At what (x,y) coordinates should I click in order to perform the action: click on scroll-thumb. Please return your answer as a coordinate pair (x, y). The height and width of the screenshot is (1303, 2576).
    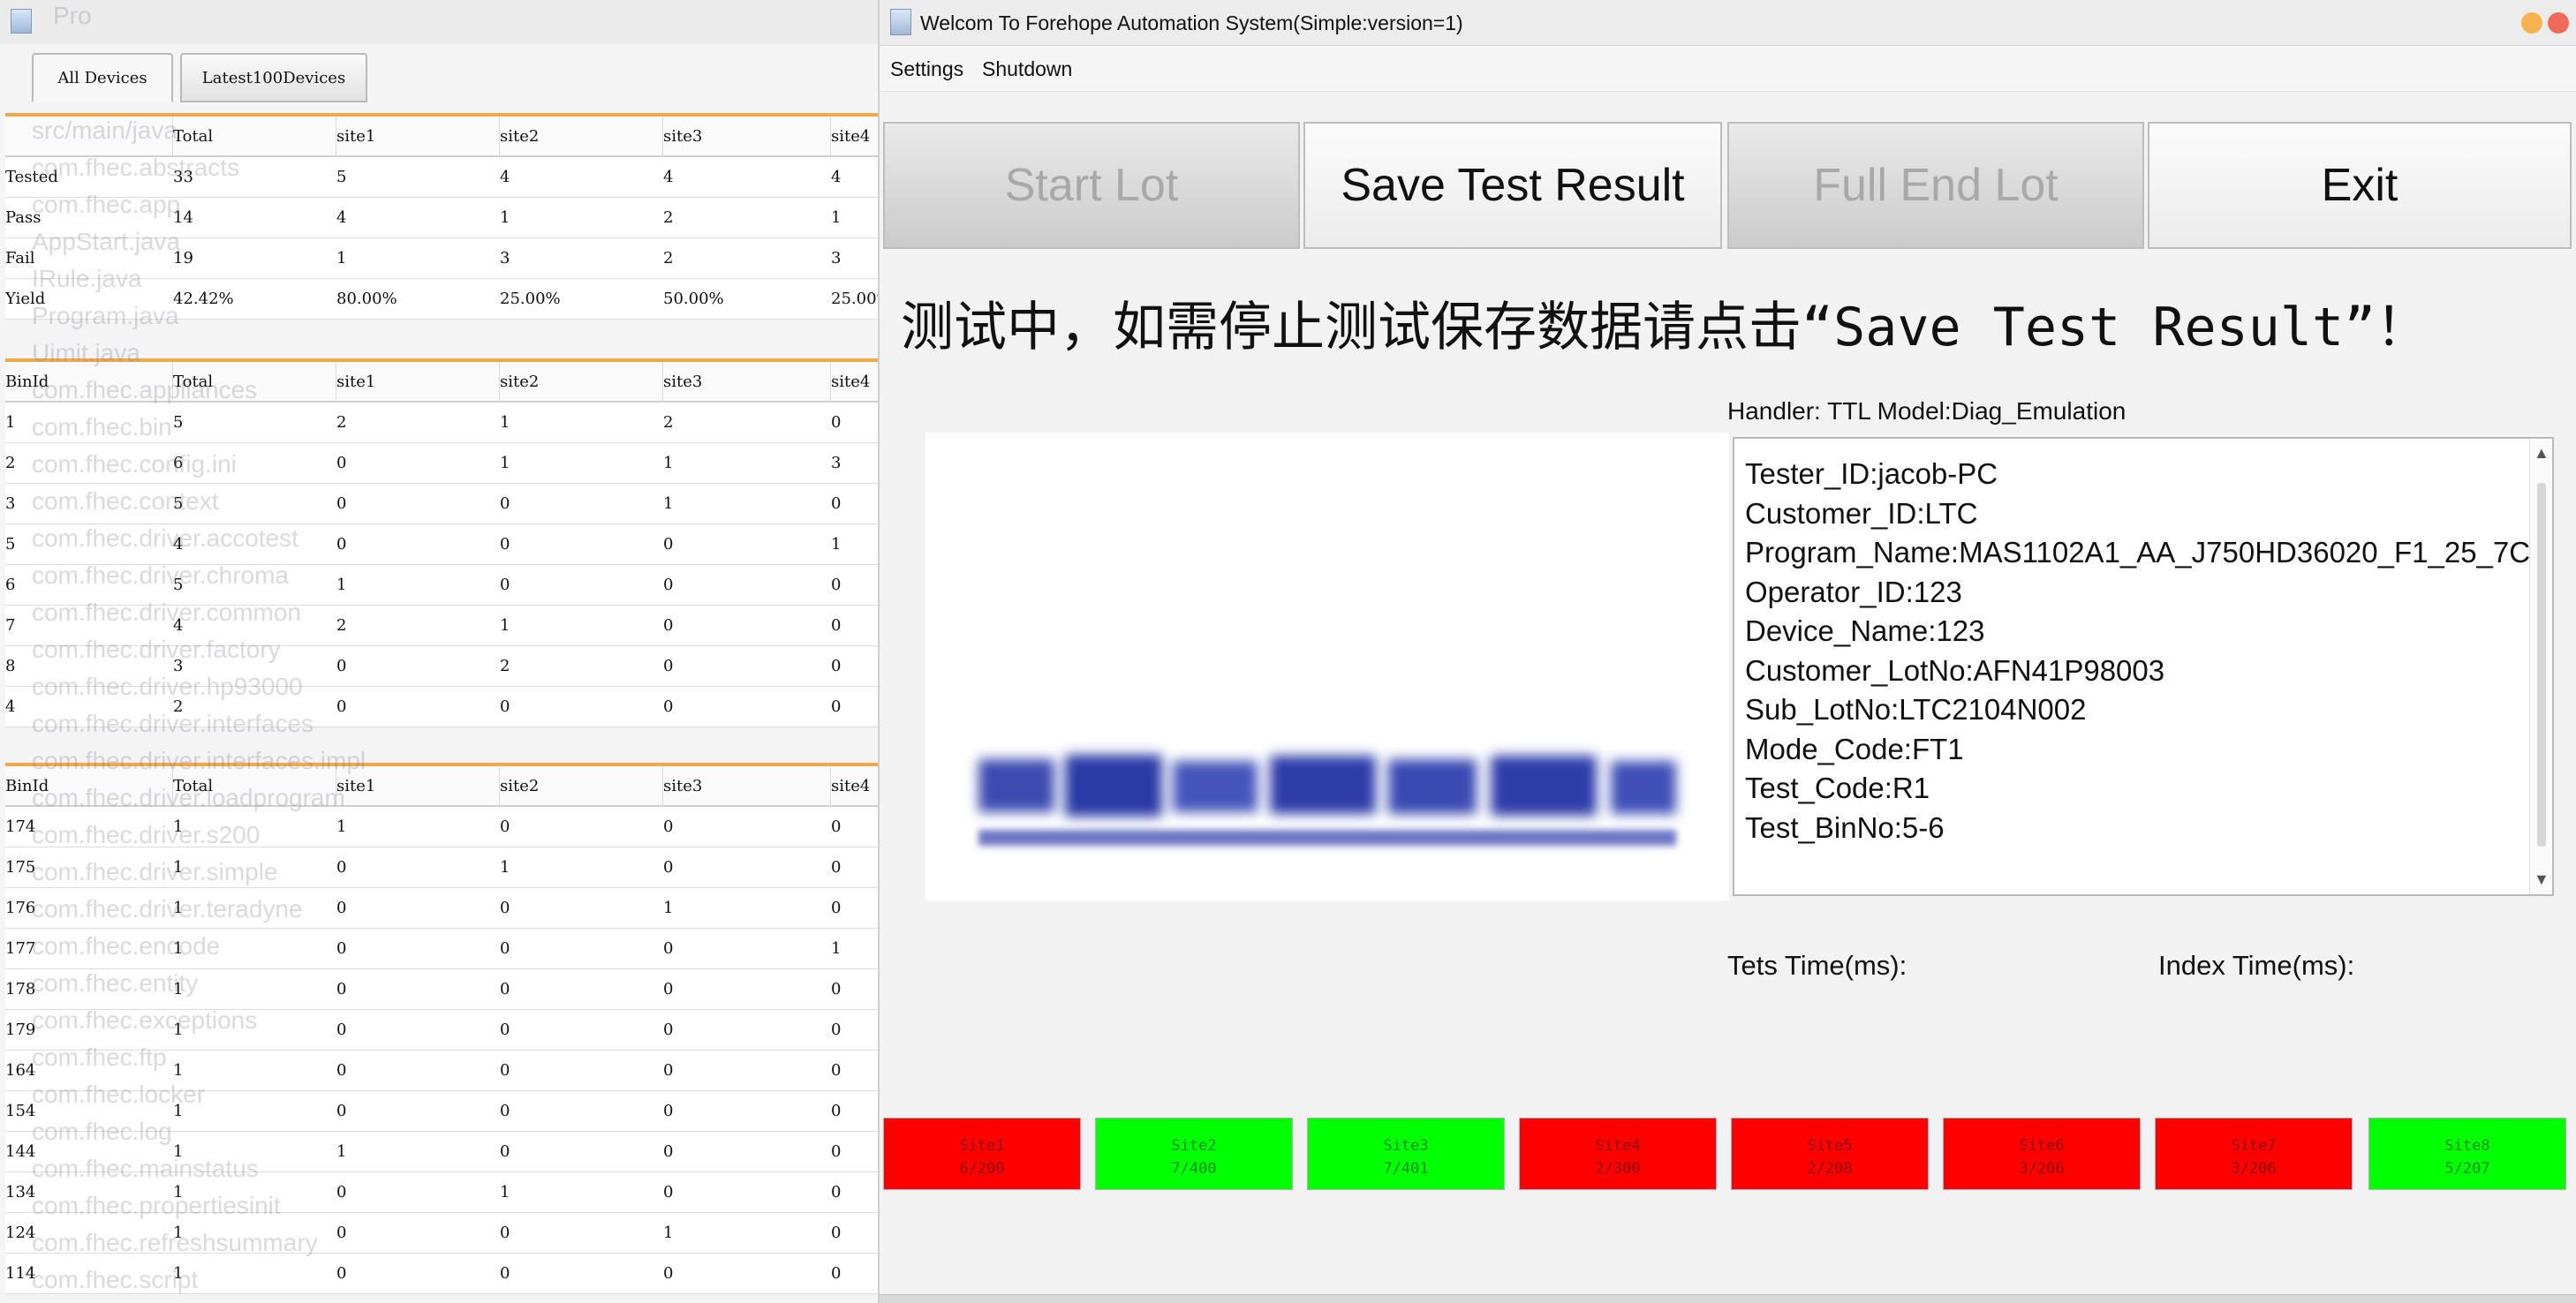
    Looking at the image, I should click on (2541, 665).